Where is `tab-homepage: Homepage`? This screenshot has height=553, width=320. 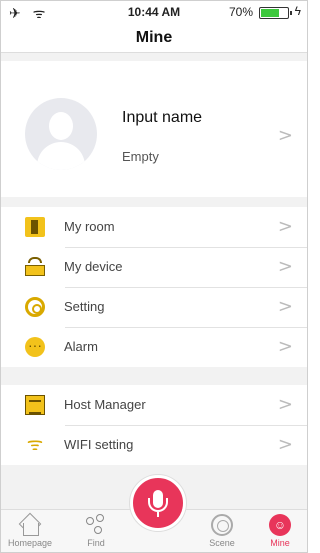 tab-homepage: Homepage is located at coordinates (30, 531).